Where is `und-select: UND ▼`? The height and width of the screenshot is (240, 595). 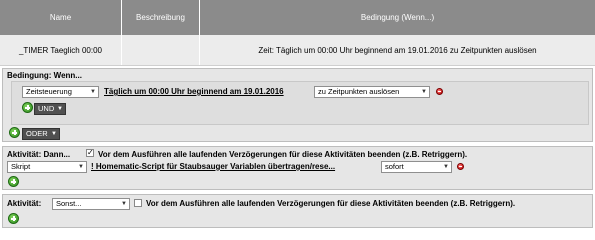
und-select: UND ▼ is located at coordinates (50, 109).